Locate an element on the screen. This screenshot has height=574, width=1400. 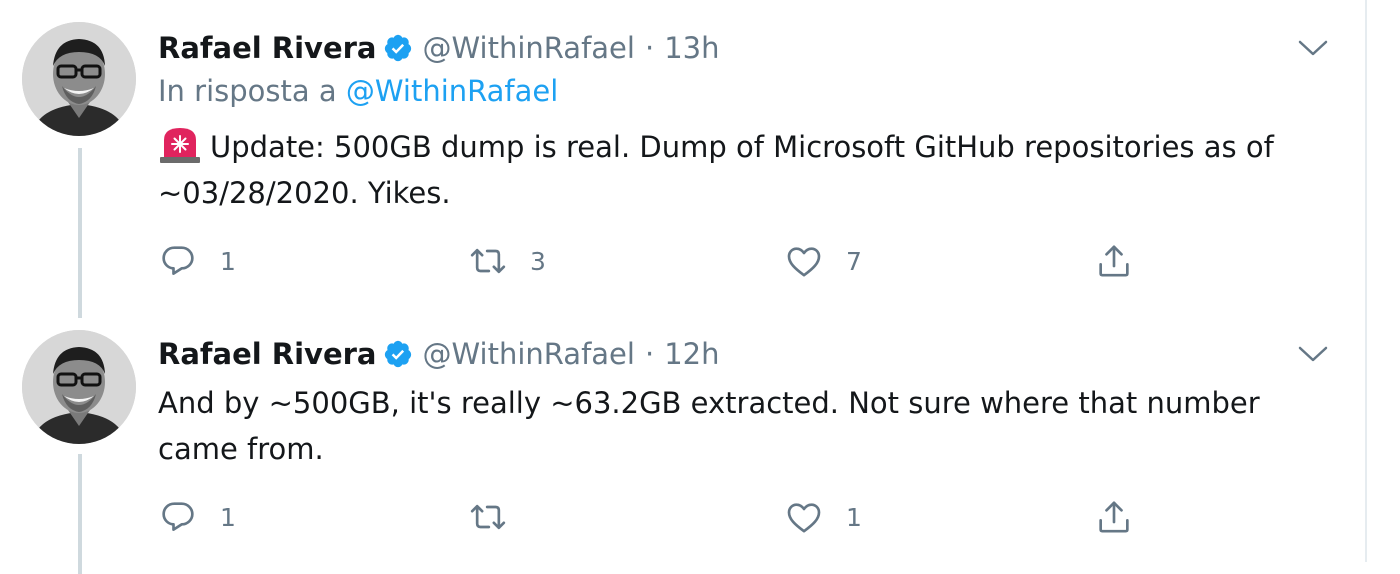
reply-context: In risposta a @WithinRafael is located at coordinates (358, 91).